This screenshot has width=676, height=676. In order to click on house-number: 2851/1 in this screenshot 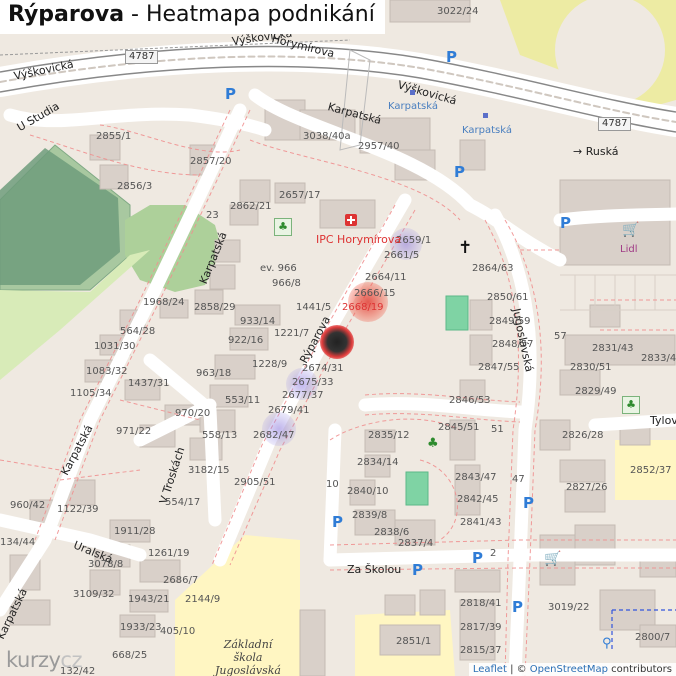, I will do `click(414, 641)`.